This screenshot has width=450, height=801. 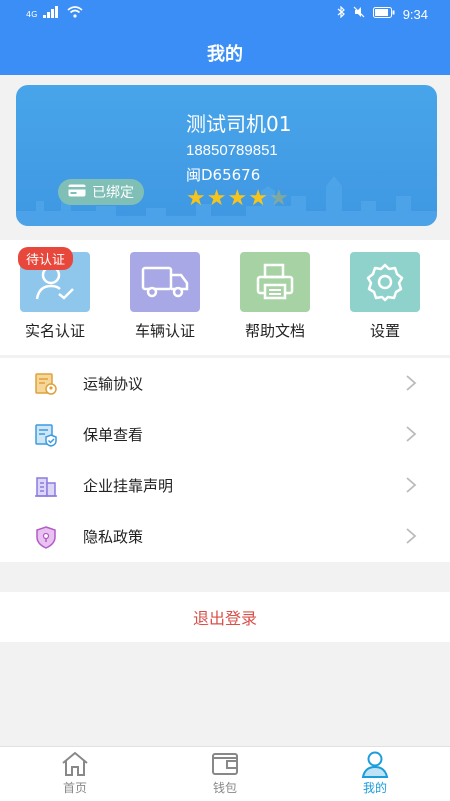 I want to click on bound-status-badge: 已绑定, so click(x=101, y=192).